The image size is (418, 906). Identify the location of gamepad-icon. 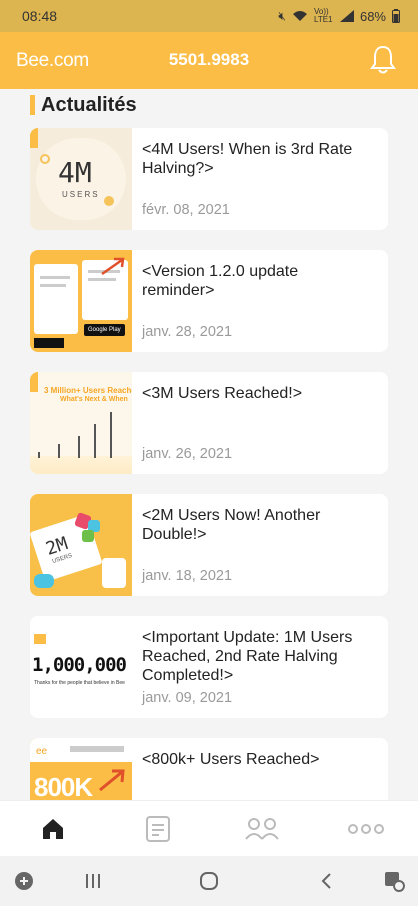
(24, 881).